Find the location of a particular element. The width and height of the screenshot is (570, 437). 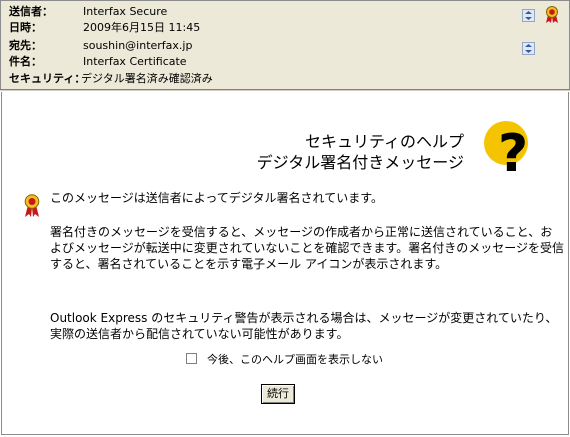

subject-value: Interfax Certificate is located at coordinates (135, 61).